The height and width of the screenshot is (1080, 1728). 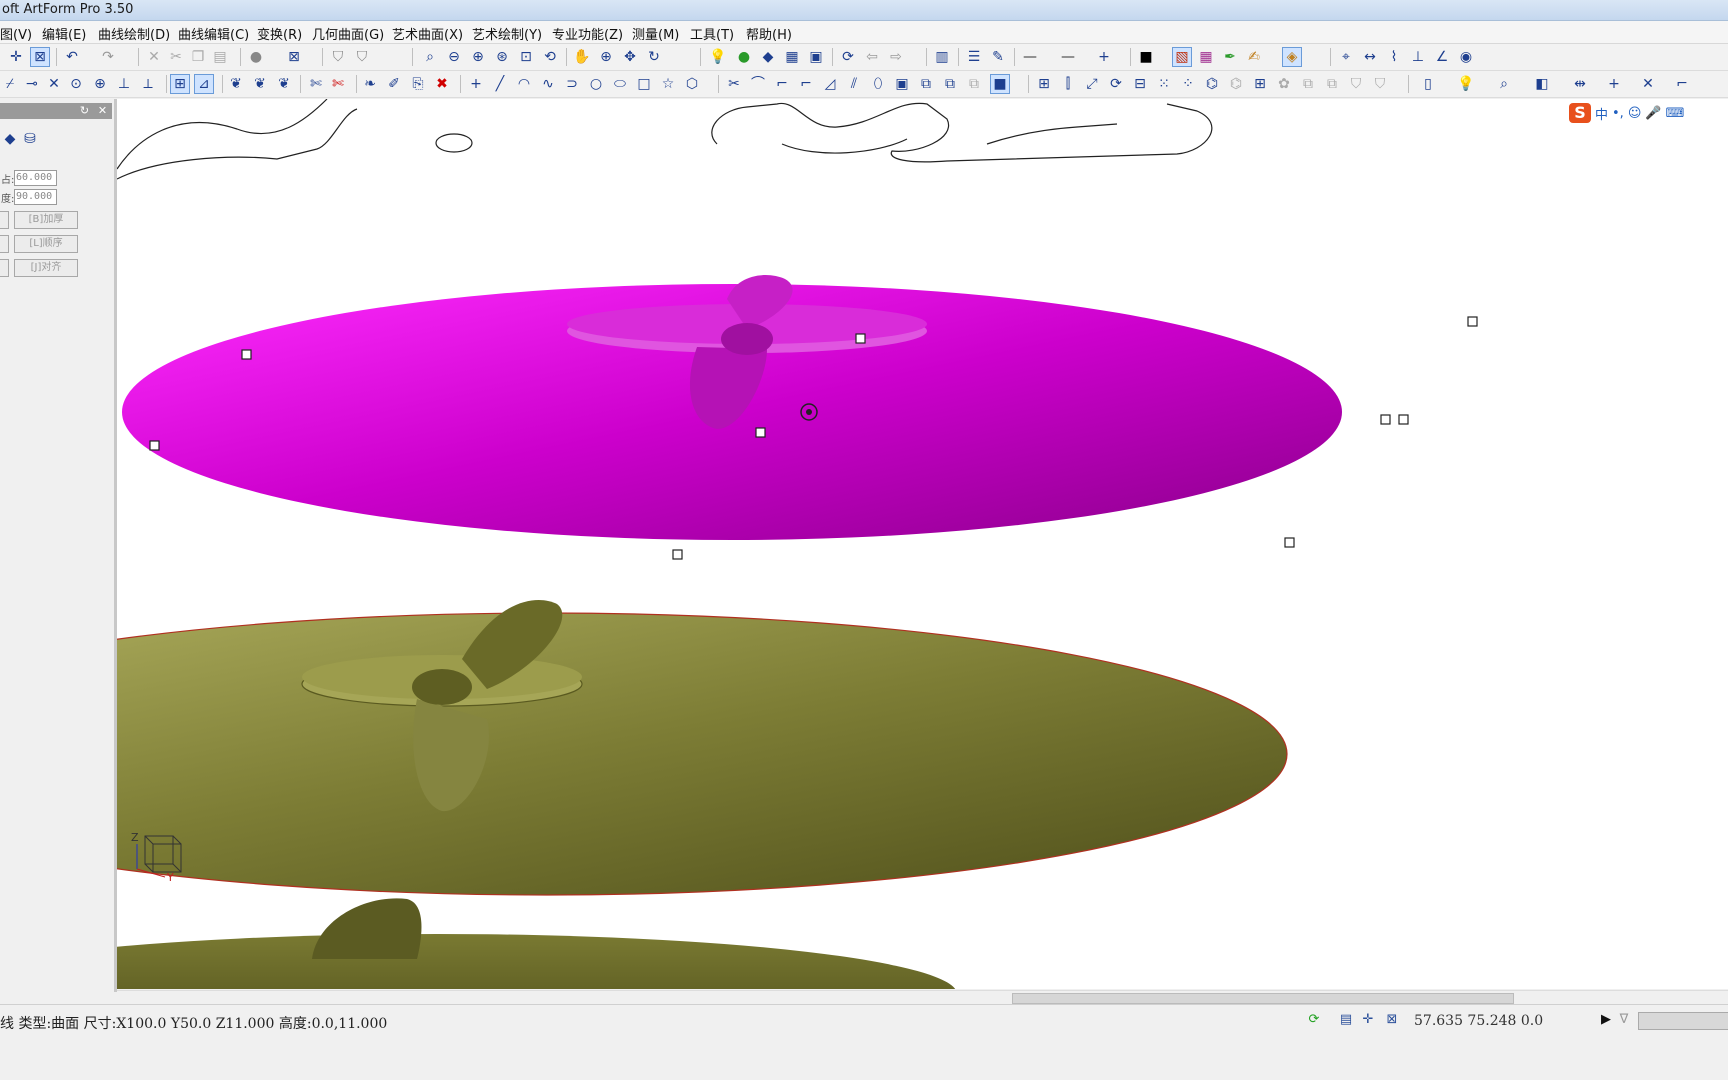 What do you see at coordinates (294, 57) in the screenshot?
I see `box-icon: ⊠` at bounding box center [294, 57].